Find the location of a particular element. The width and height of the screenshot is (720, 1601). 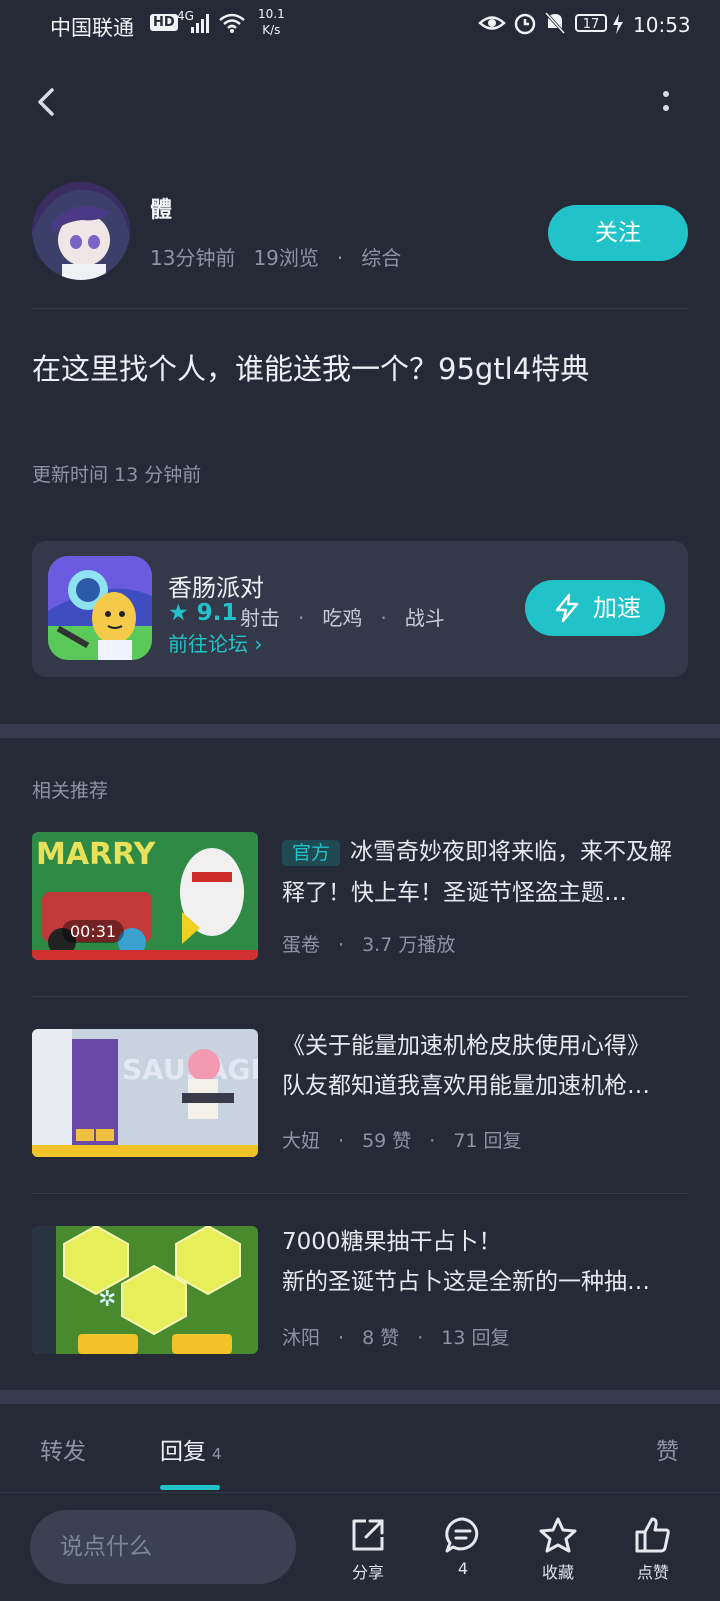

post-category: 综合 is located at coordinates (381, 258).